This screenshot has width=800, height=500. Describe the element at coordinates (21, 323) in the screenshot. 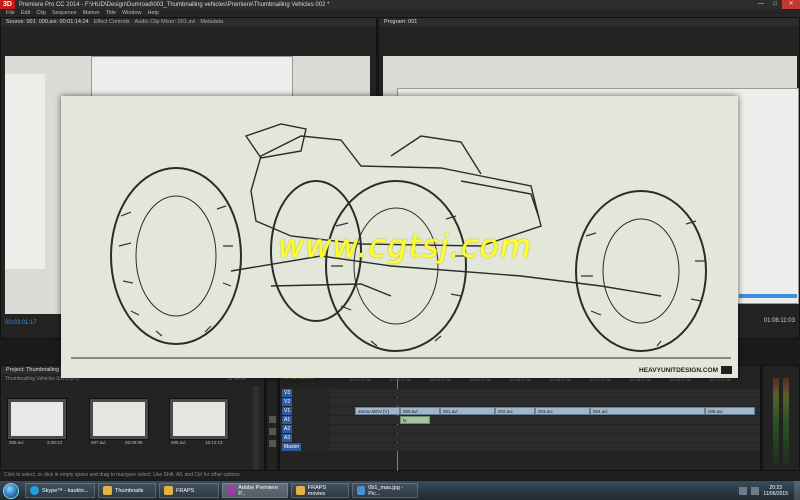

I see `source-timecode: 00:03:01:17` at that location.